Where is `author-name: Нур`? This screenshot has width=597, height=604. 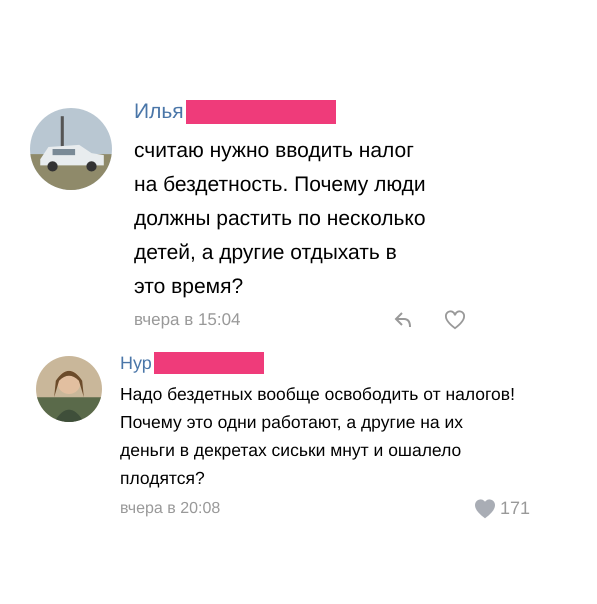
author-name: Нур is located at coordinates (136, 363).